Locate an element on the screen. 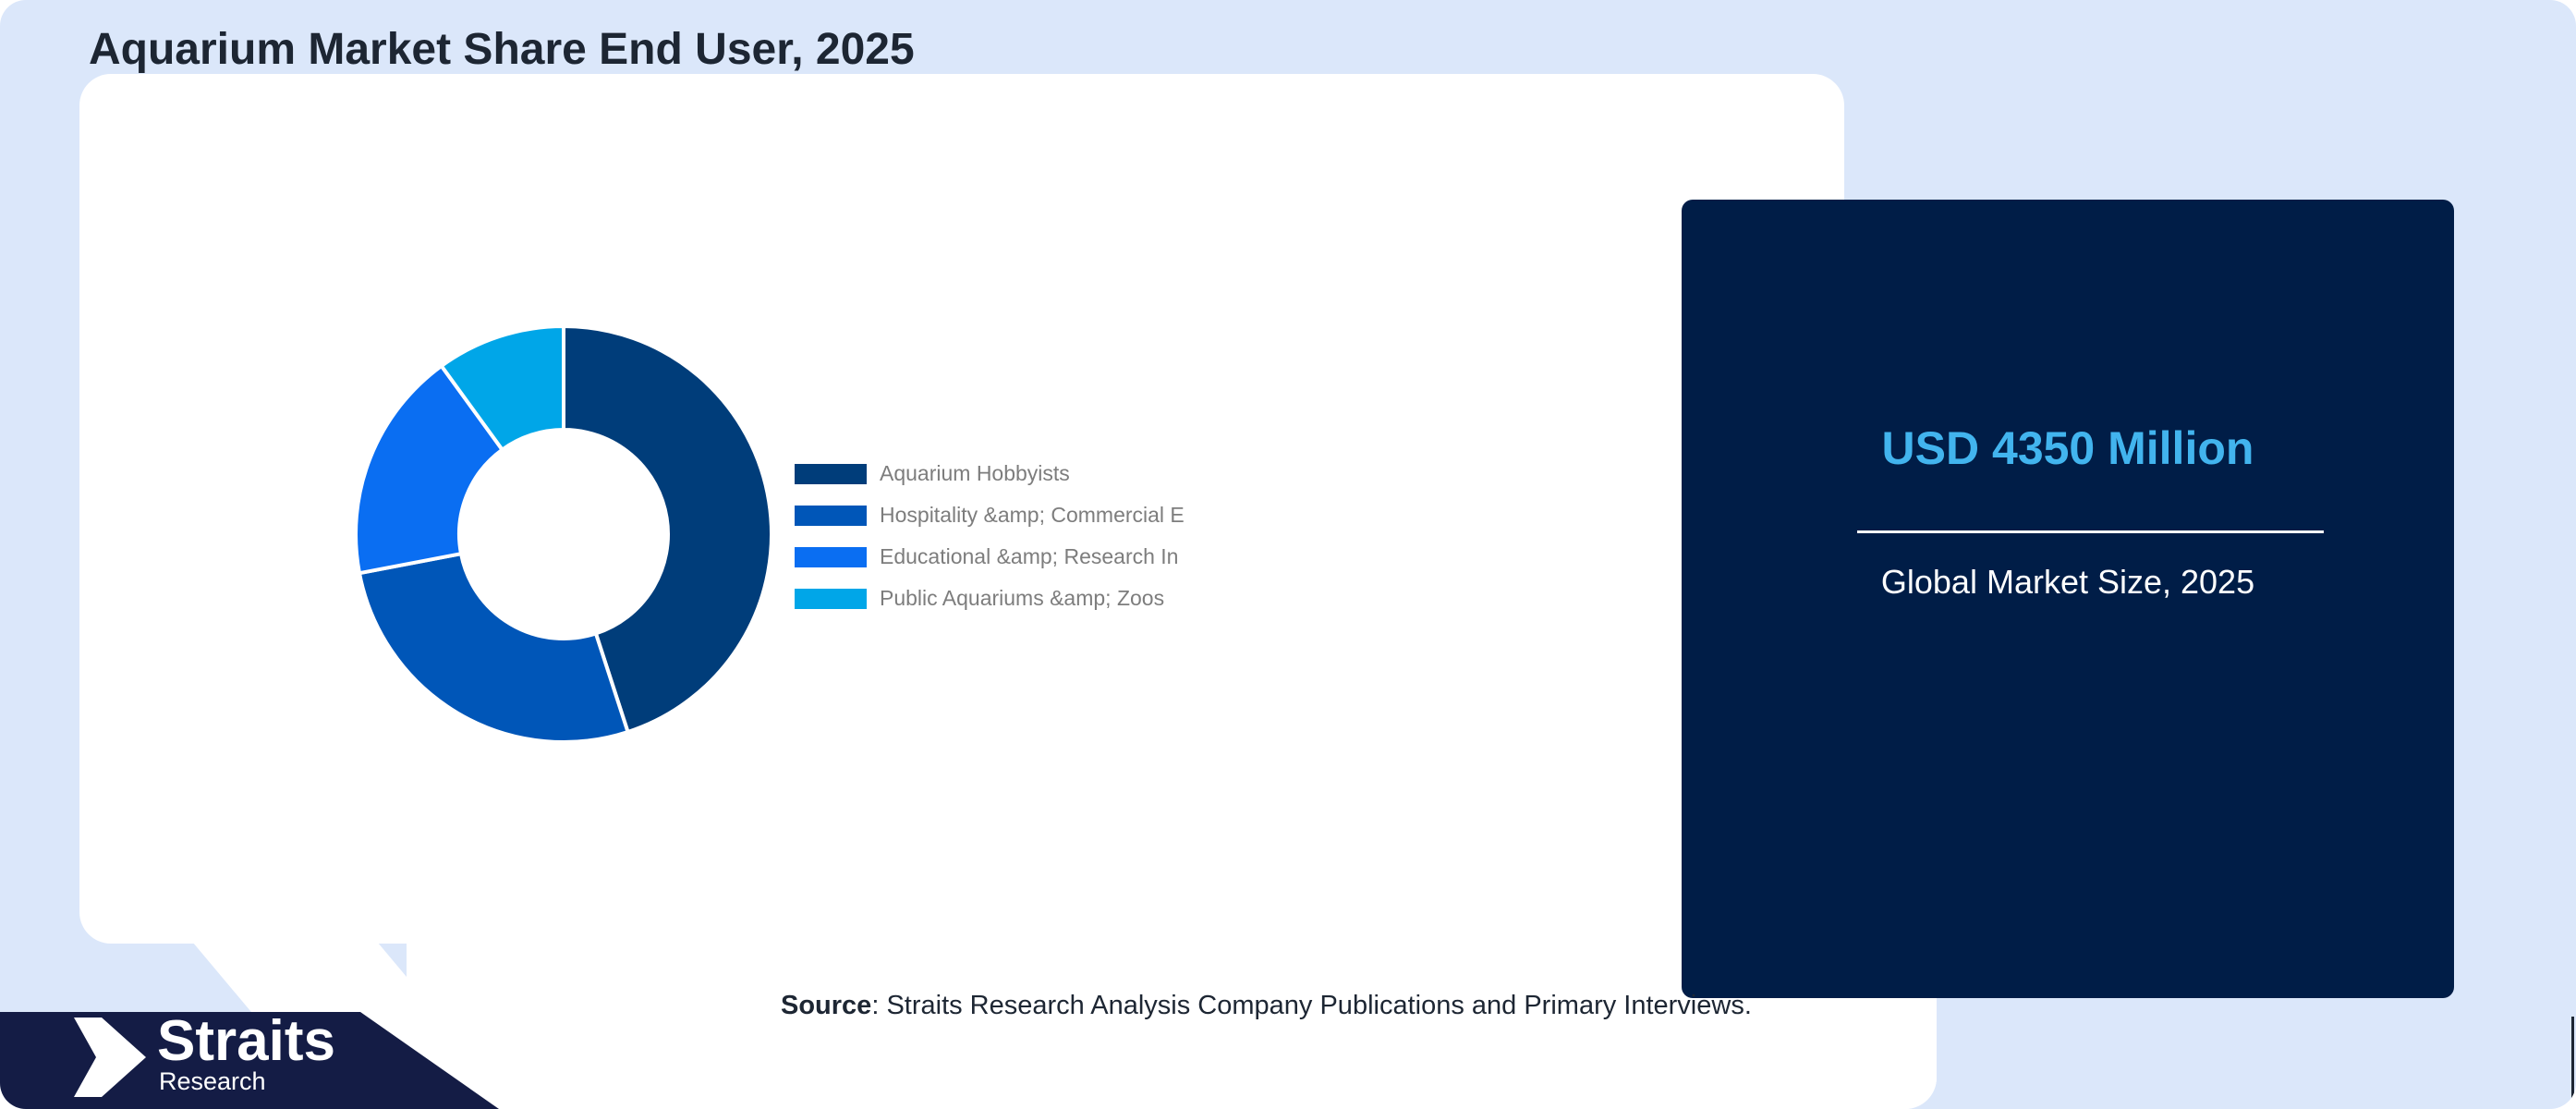 This screenshot has width=2576, height=1109. legend-label: Hospitality &amp; Commercial E is located at coordinates (1032, 515).